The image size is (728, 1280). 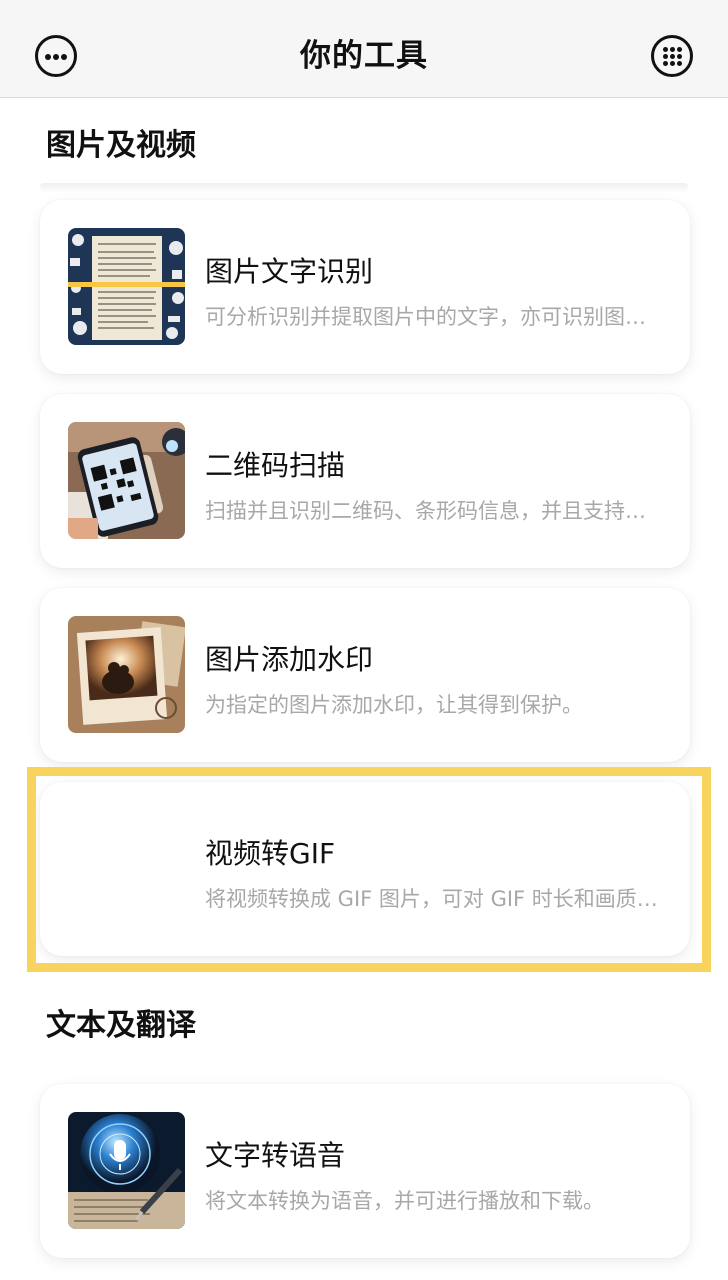 I want to click on tool-name: 图片文字识别, so click(x=289, y=271).